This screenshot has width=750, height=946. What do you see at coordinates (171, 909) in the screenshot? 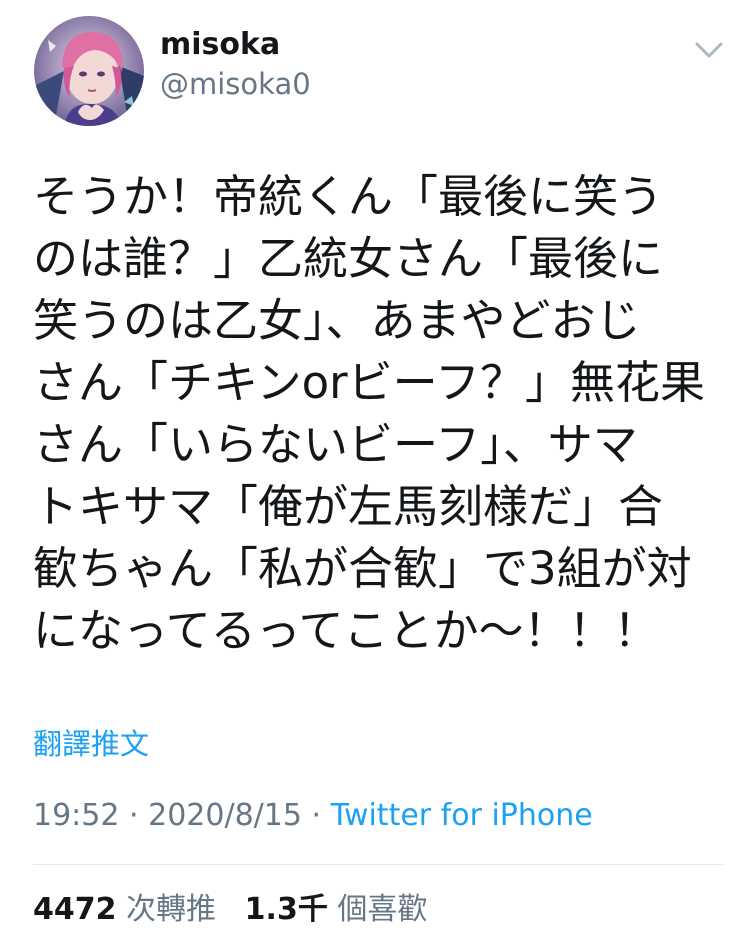
I see `retweets-label: 次轉推` at bounding box center [171, 909].